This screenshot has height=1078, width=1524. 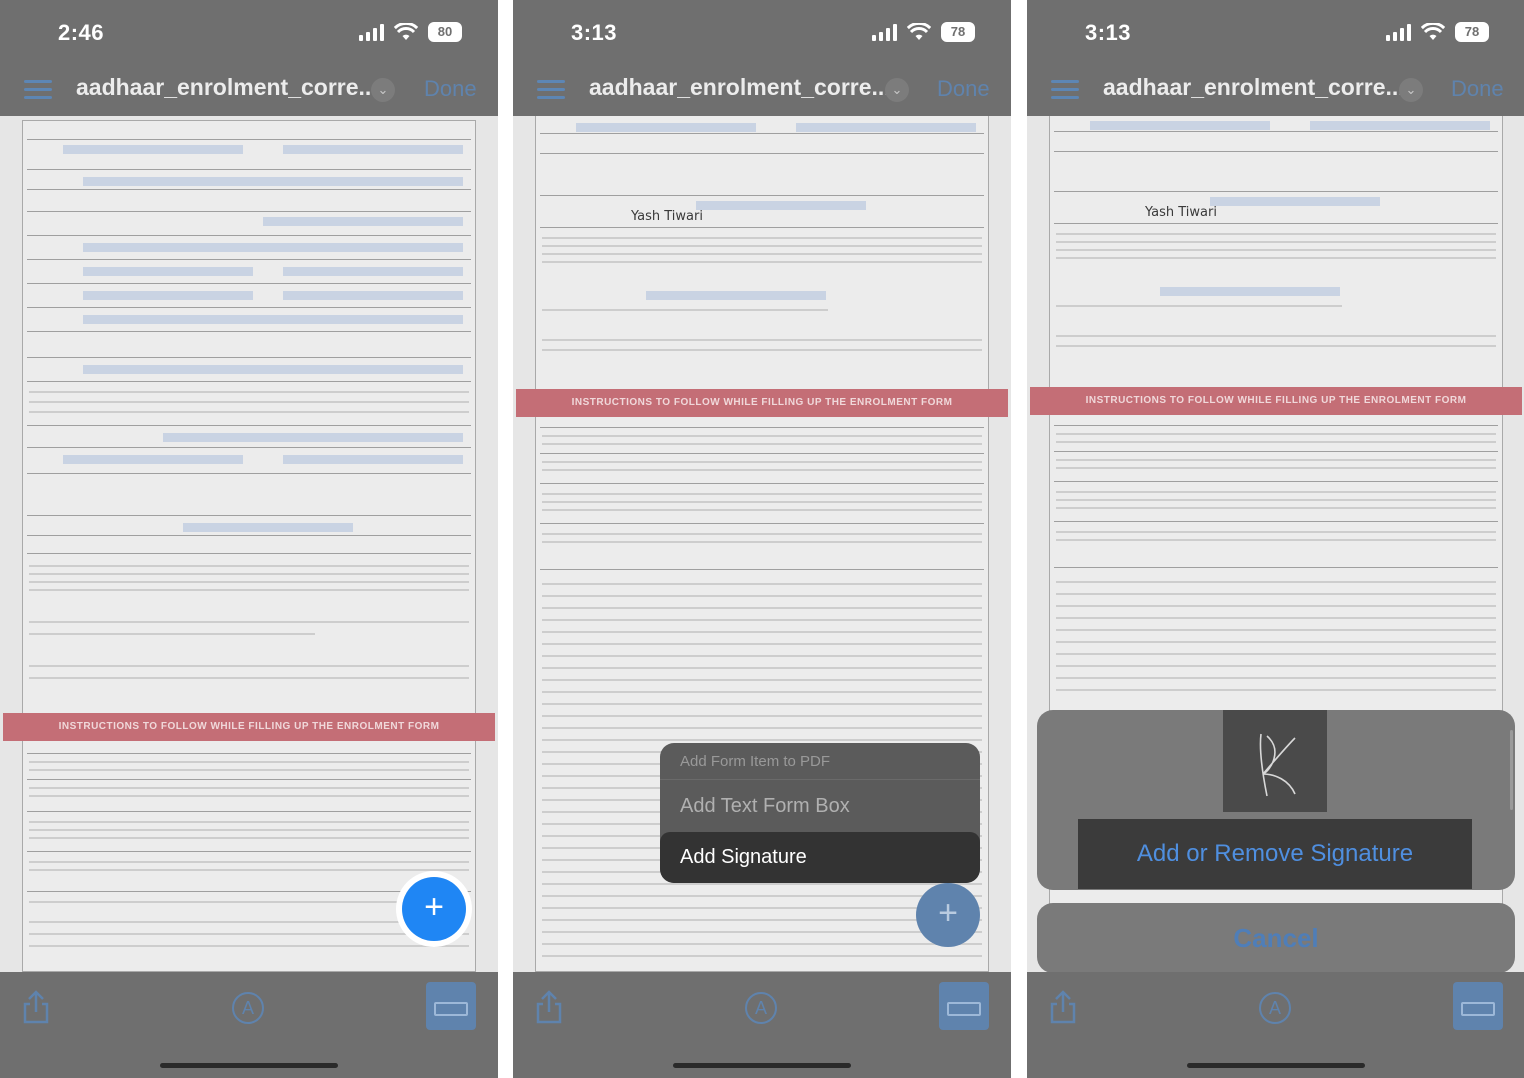 What do you see at coordinates (820, 805) in the screenshot?
I see `add-text-form-box-item: Add Text Form Box` at bounding box center [820, 805].